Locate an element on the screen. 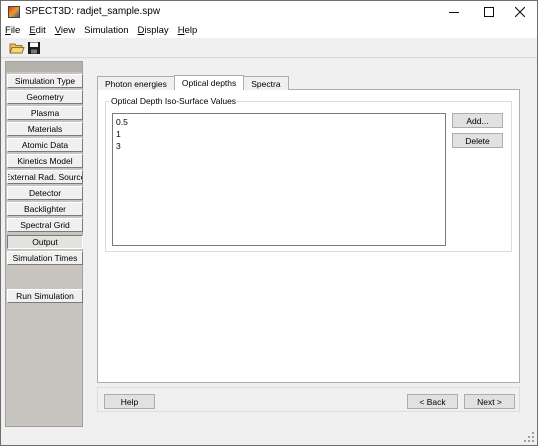 The width and height of the screenshot is (538, 446). menu-bar: File Edit View Simulation Display Help is located at coordinates (269, 30).